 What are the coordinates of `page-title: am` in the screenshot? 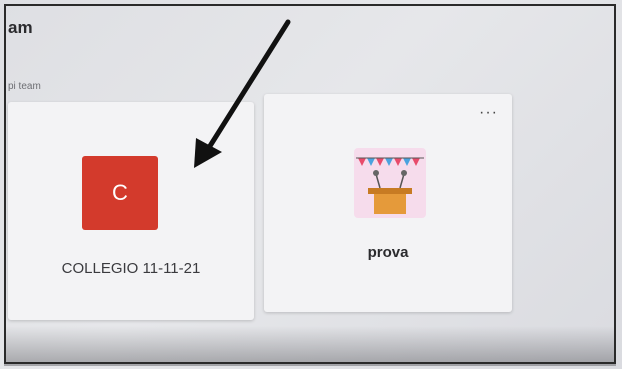 It's located at (20, 27).